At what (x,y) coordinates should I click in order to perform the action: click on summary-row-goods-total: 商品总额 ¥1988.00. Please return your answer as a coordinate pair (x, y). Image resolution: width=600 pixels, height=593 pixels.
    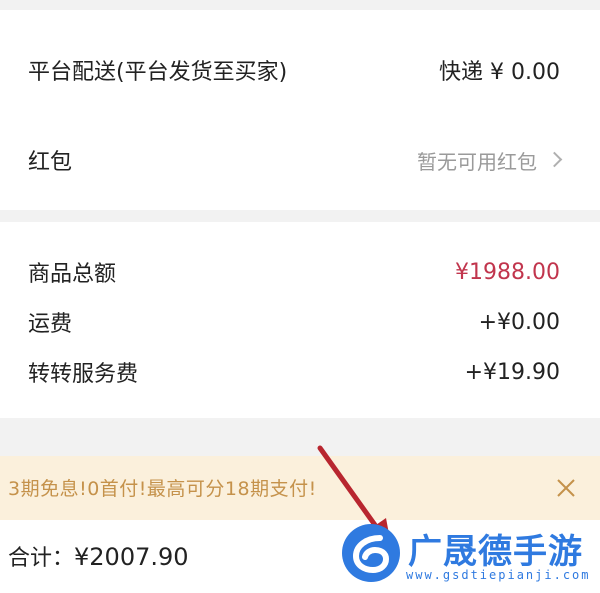
    Looking at the image, I should click on (294, 272).